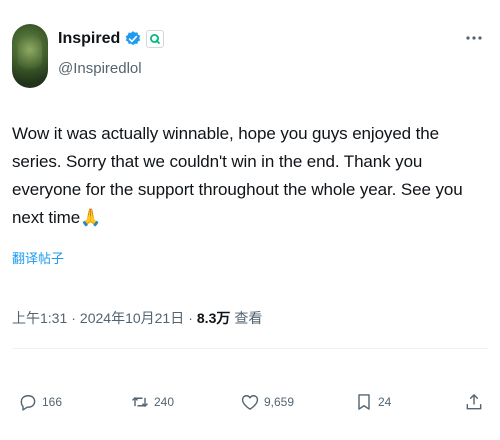  Describe the element at coordinates (250, 348) in the screenshot. I see `divider` at that location.